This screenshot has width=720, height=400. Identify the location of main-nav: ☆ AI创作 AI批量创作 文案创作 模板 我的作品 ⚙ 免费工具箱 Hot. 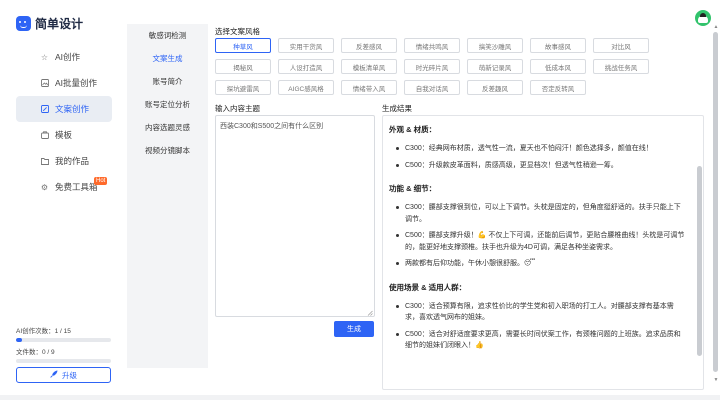
(64, 122).